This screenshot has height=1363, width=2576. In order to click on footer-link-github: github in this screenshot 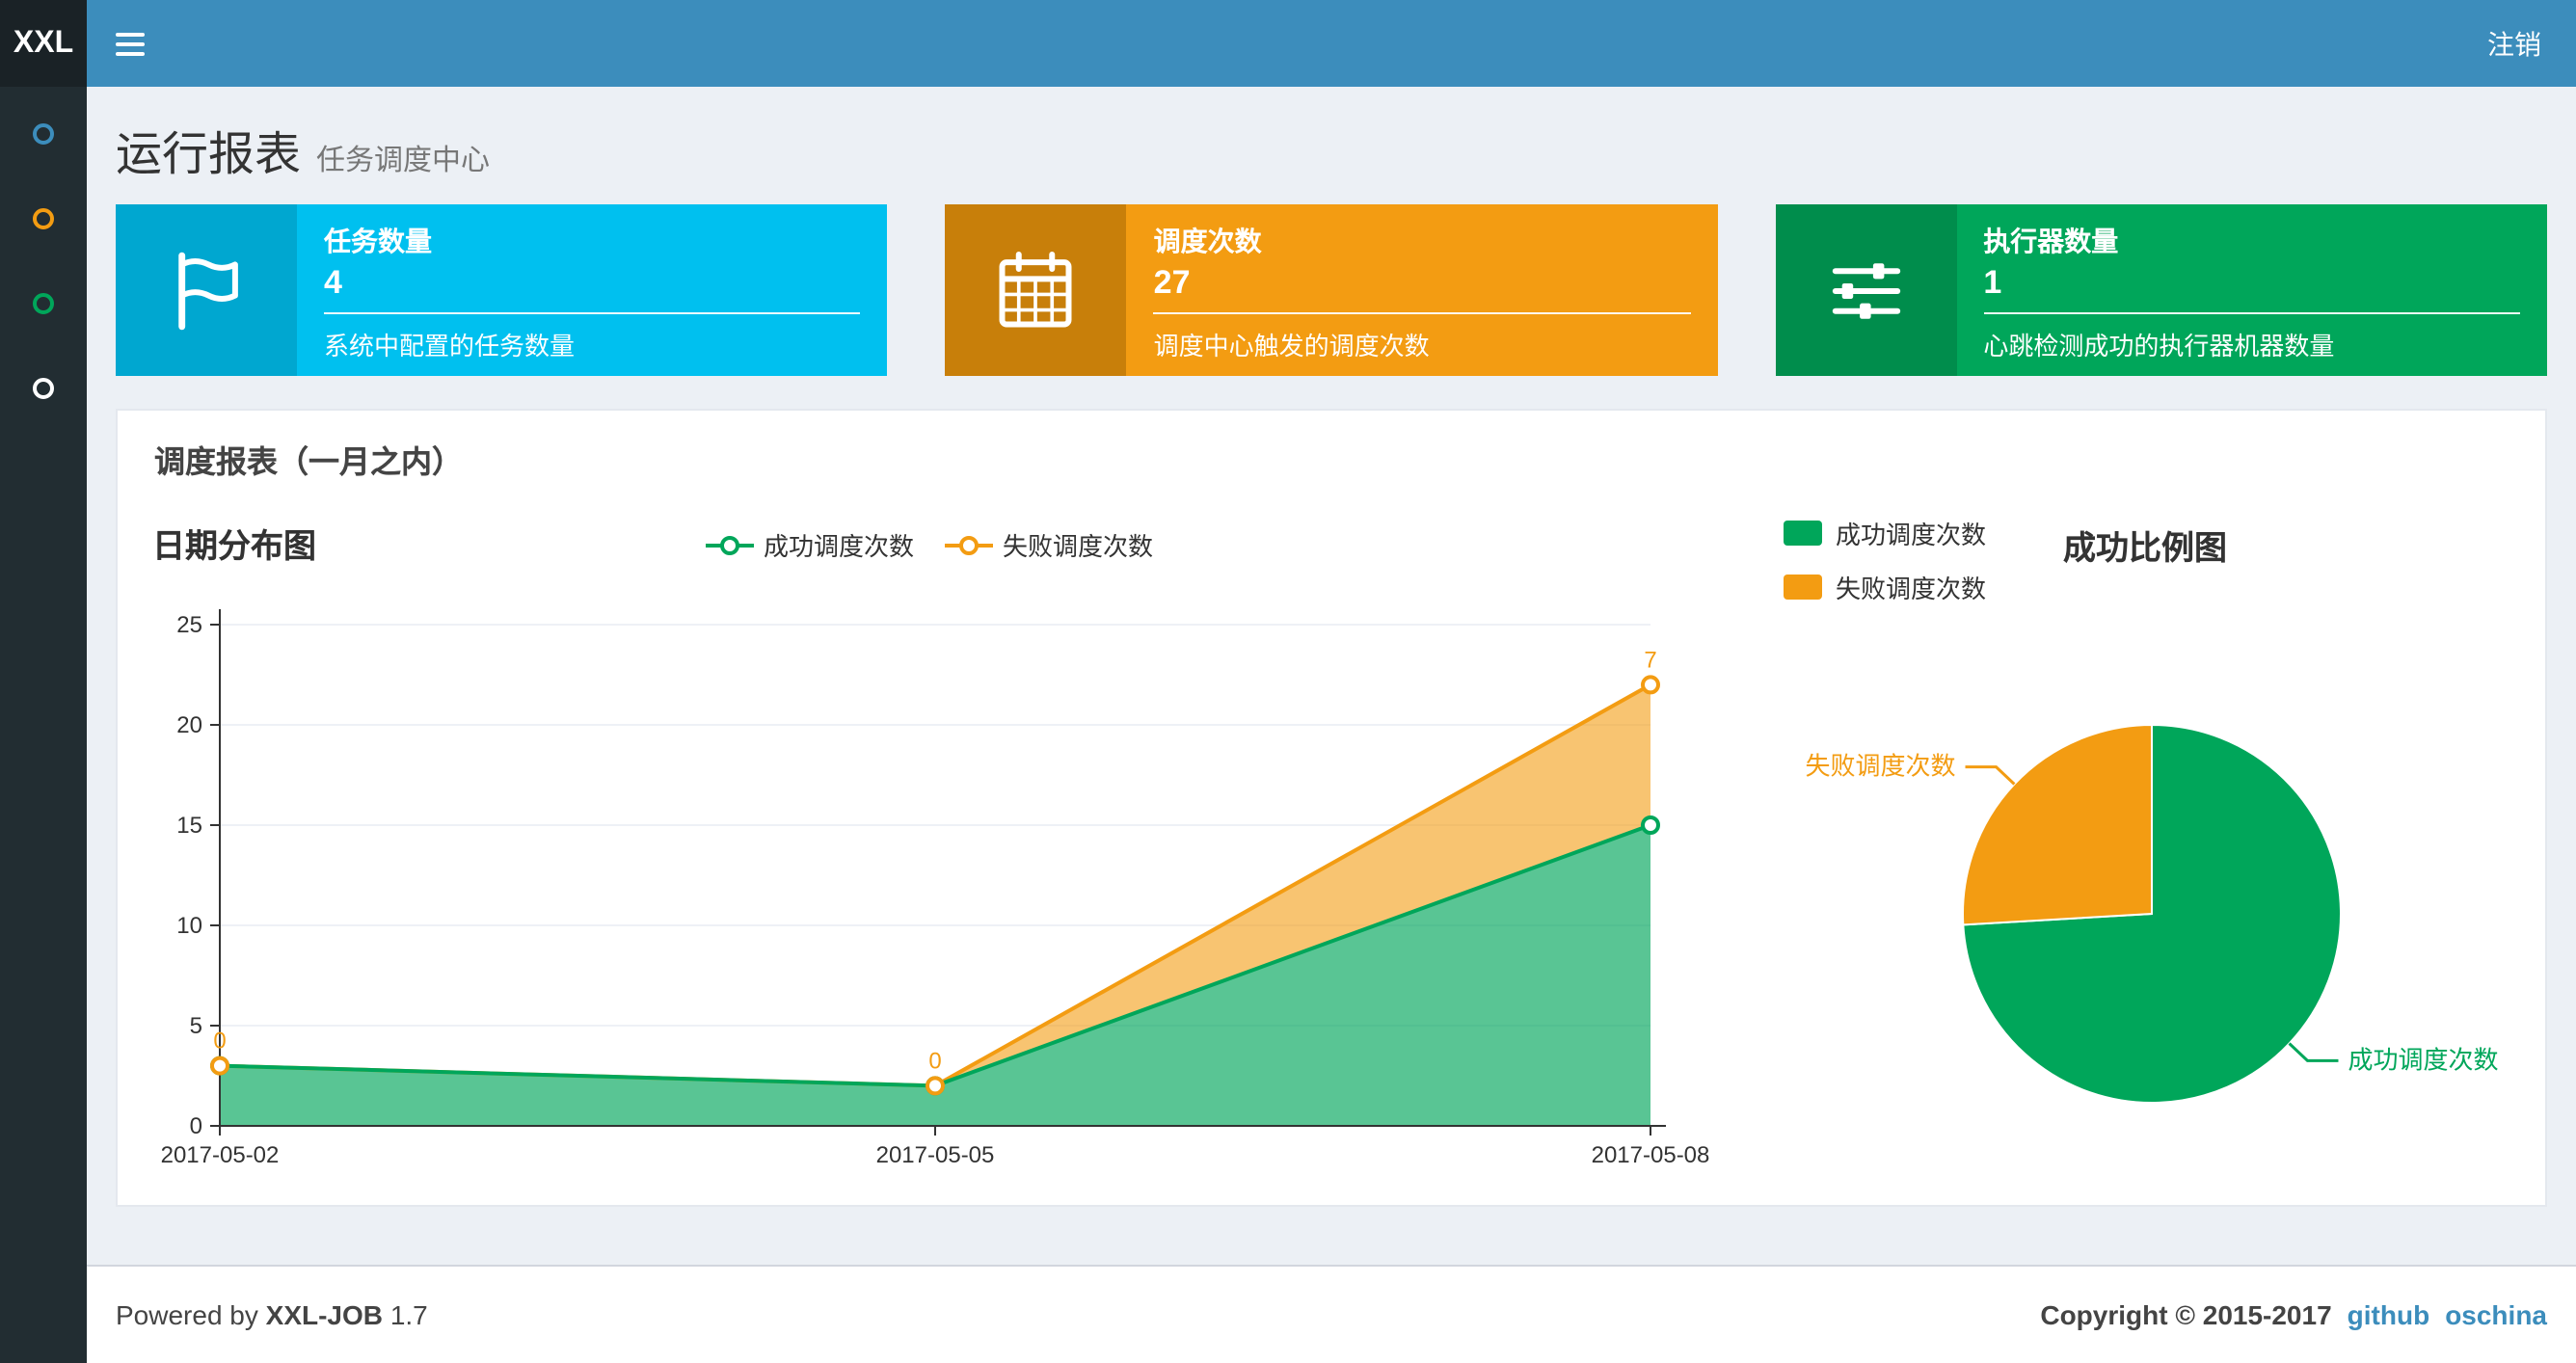, I will do `click(2389, 1314)`.